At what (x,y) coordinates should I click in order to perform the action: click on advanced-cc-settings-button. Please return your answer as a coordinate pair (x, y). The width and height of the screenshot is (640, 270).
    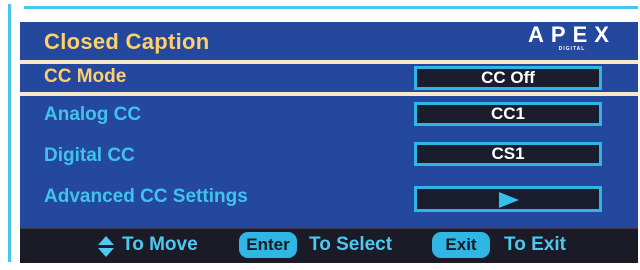
    Looking at the image, I should click on (508, 199).